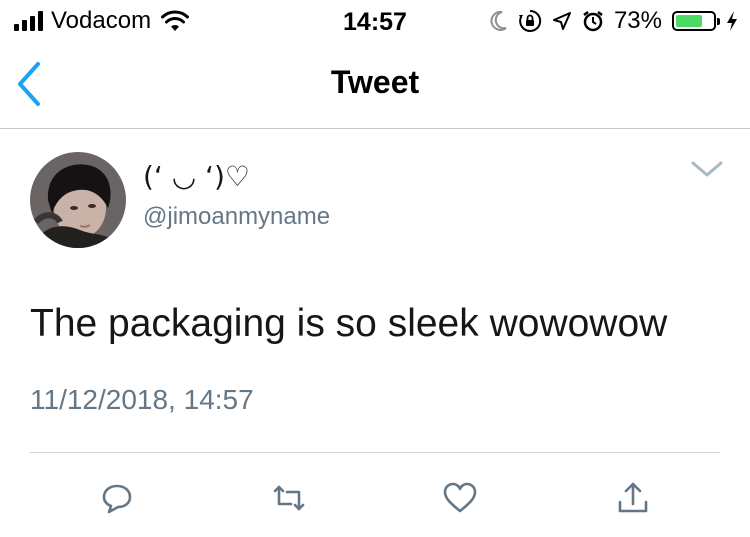 This screenshot has width=750, height=537. I want to click on share-icon, so click(633, 497).